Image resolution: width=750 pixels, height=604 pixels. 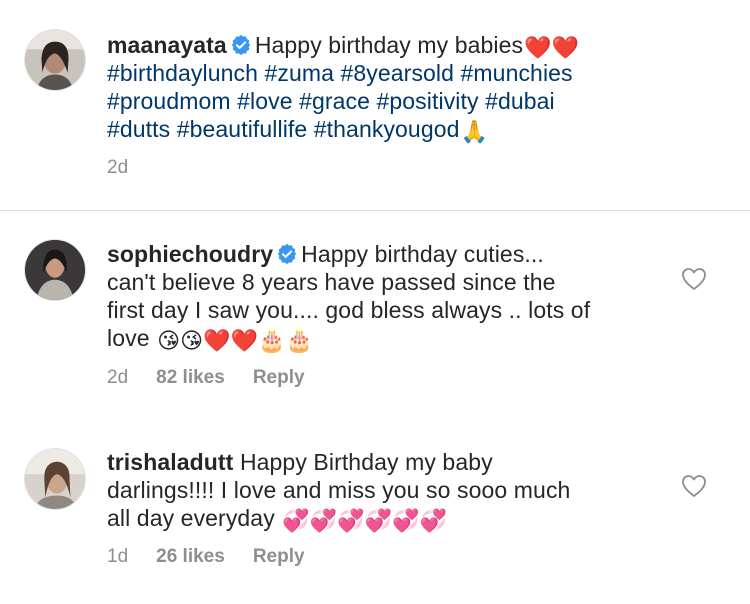 What do you see at coordinates (366, 462) in the screenshot?
I see `comment-line: Happy Birthday my baby` at bounding box center [366, 462].